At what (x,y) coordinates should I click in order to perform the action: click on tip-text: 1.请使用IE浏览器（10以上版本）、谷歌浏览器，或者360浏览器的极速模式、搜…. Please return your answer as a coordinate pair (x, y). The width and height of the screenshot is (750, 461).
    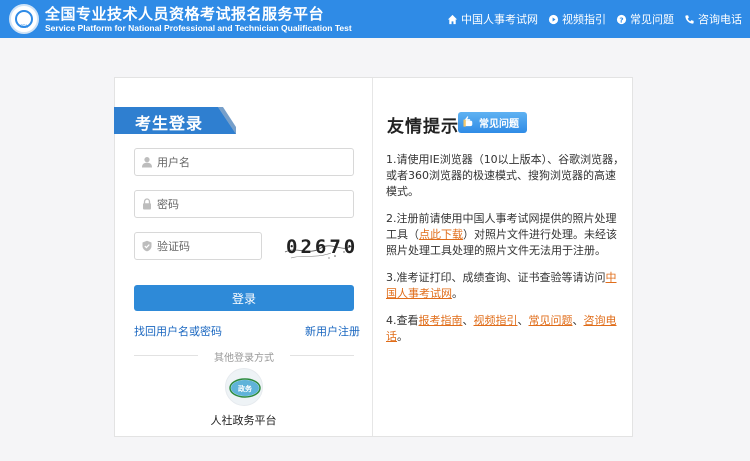
    Looking at the image, I should click on (505, 175).